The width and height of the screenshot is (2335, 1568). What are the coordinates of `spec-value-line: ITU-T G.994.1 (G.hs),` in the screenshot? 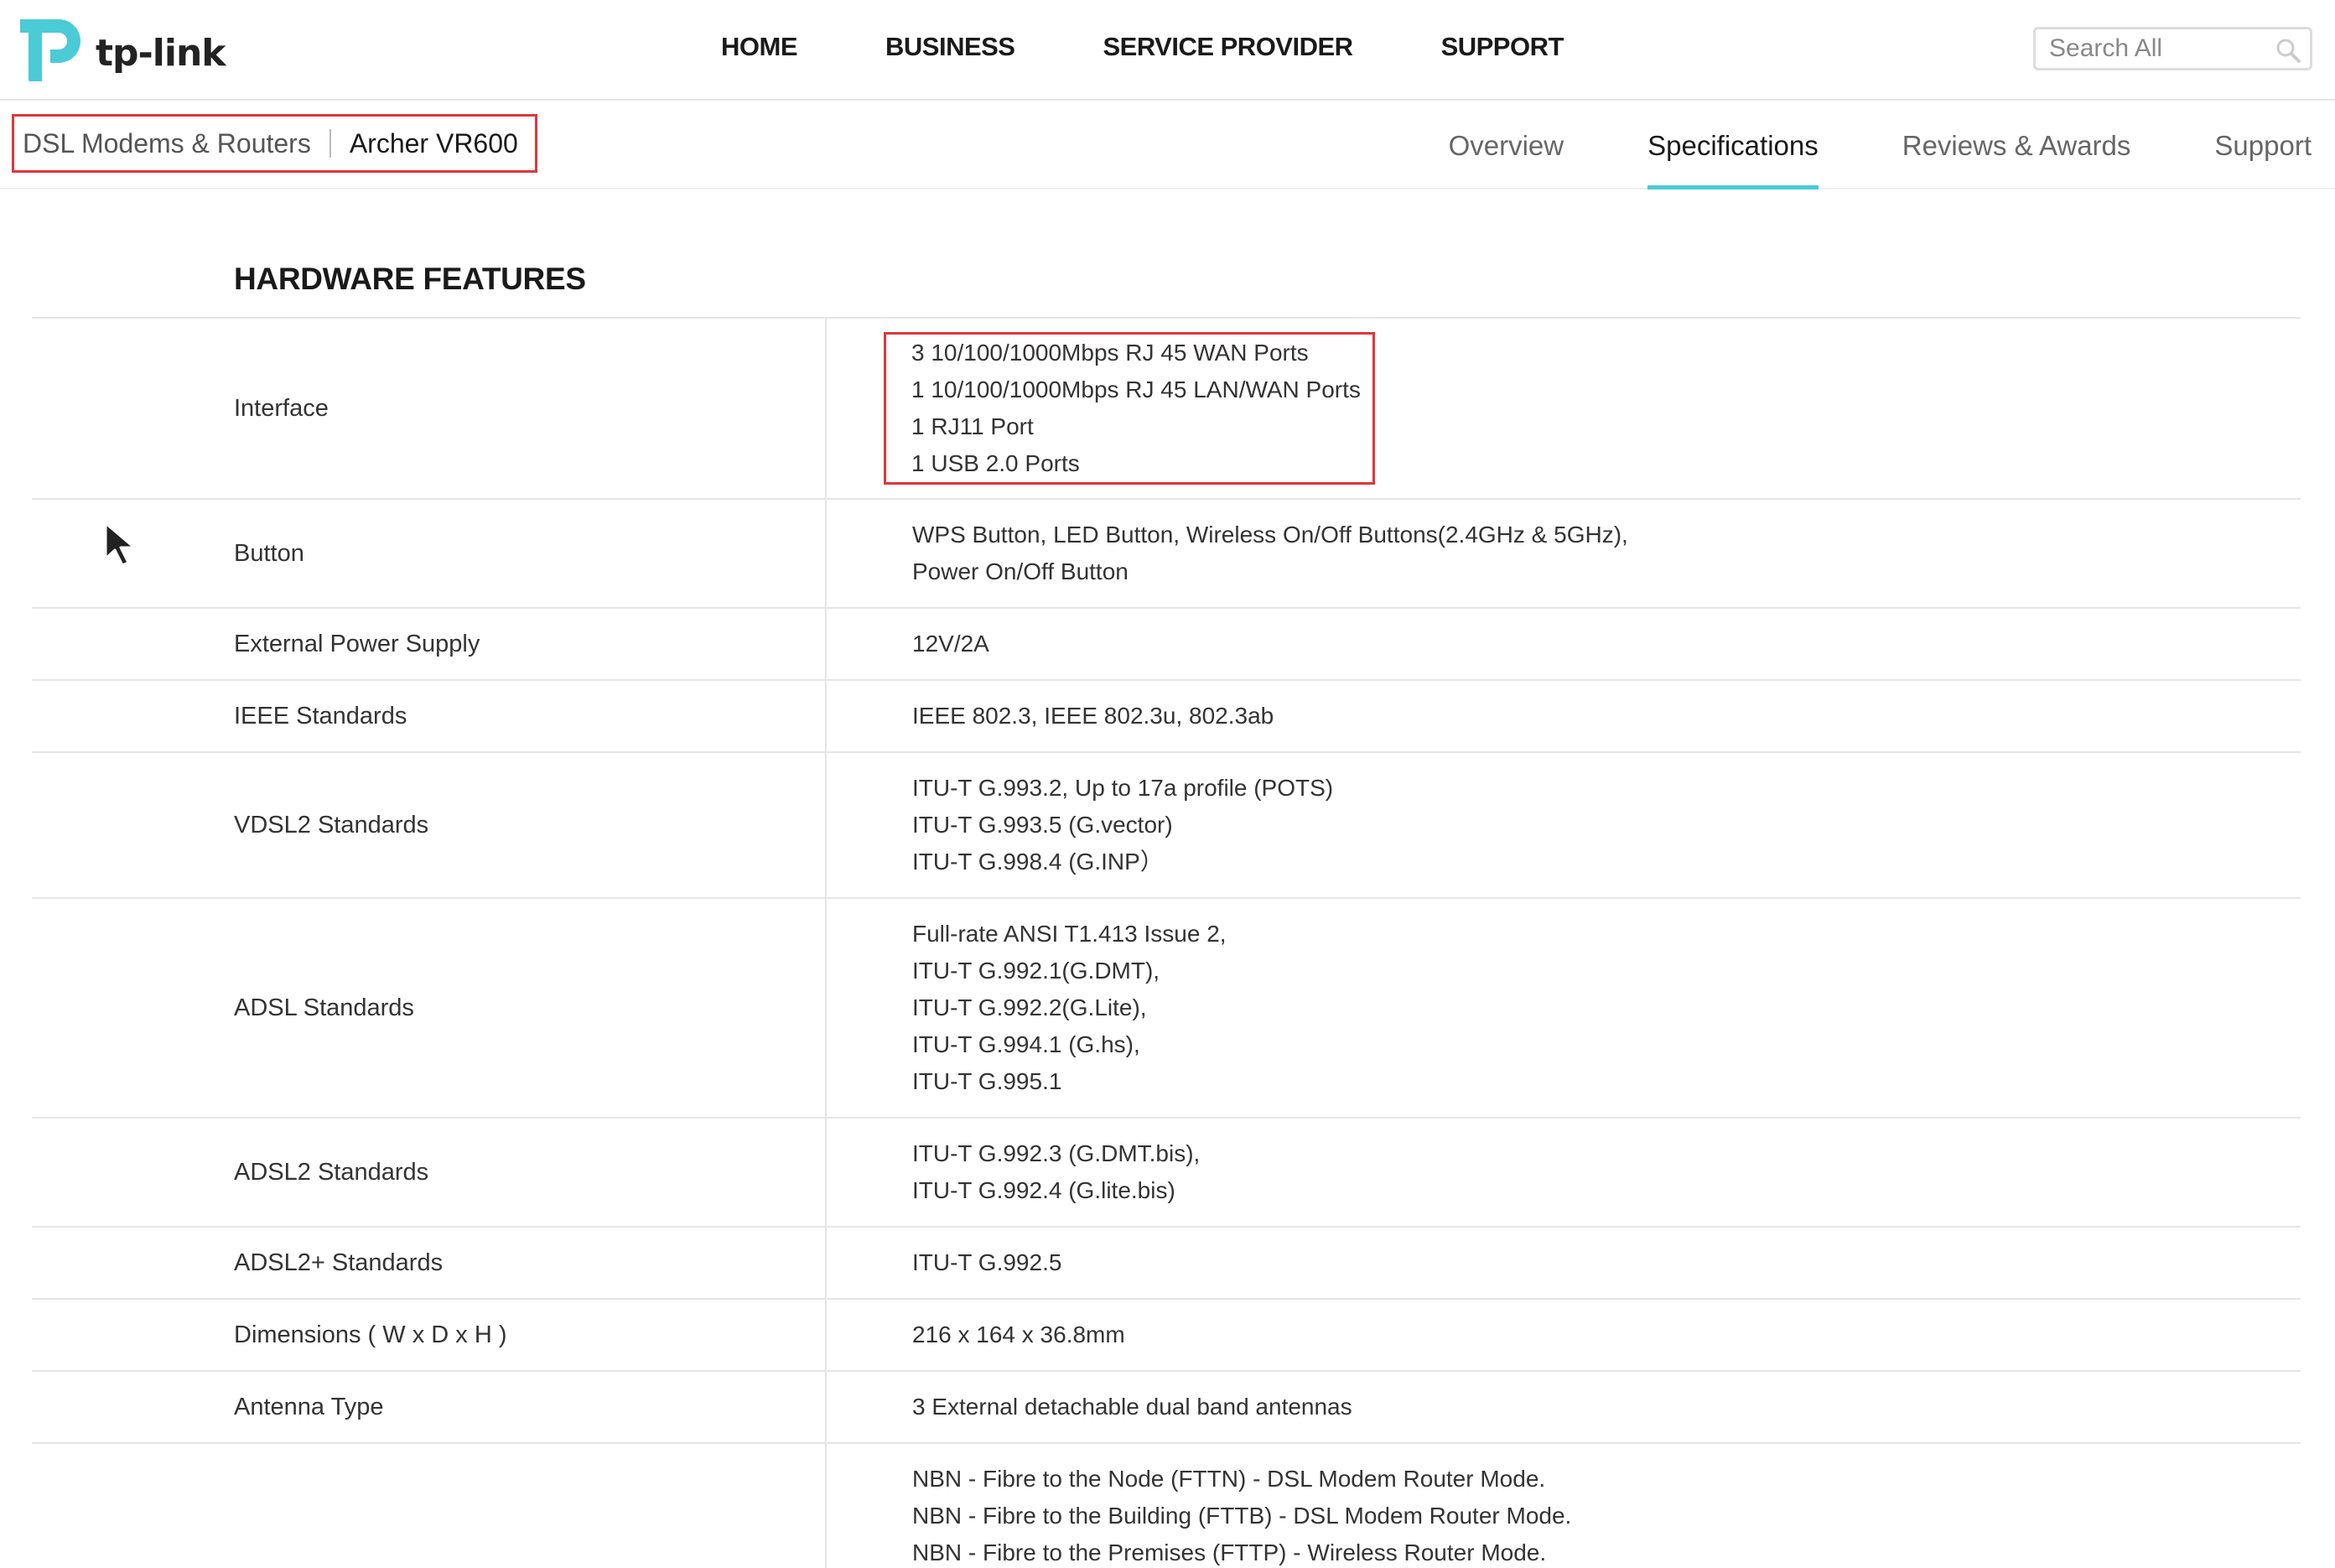 It's located at (1026, 1044).